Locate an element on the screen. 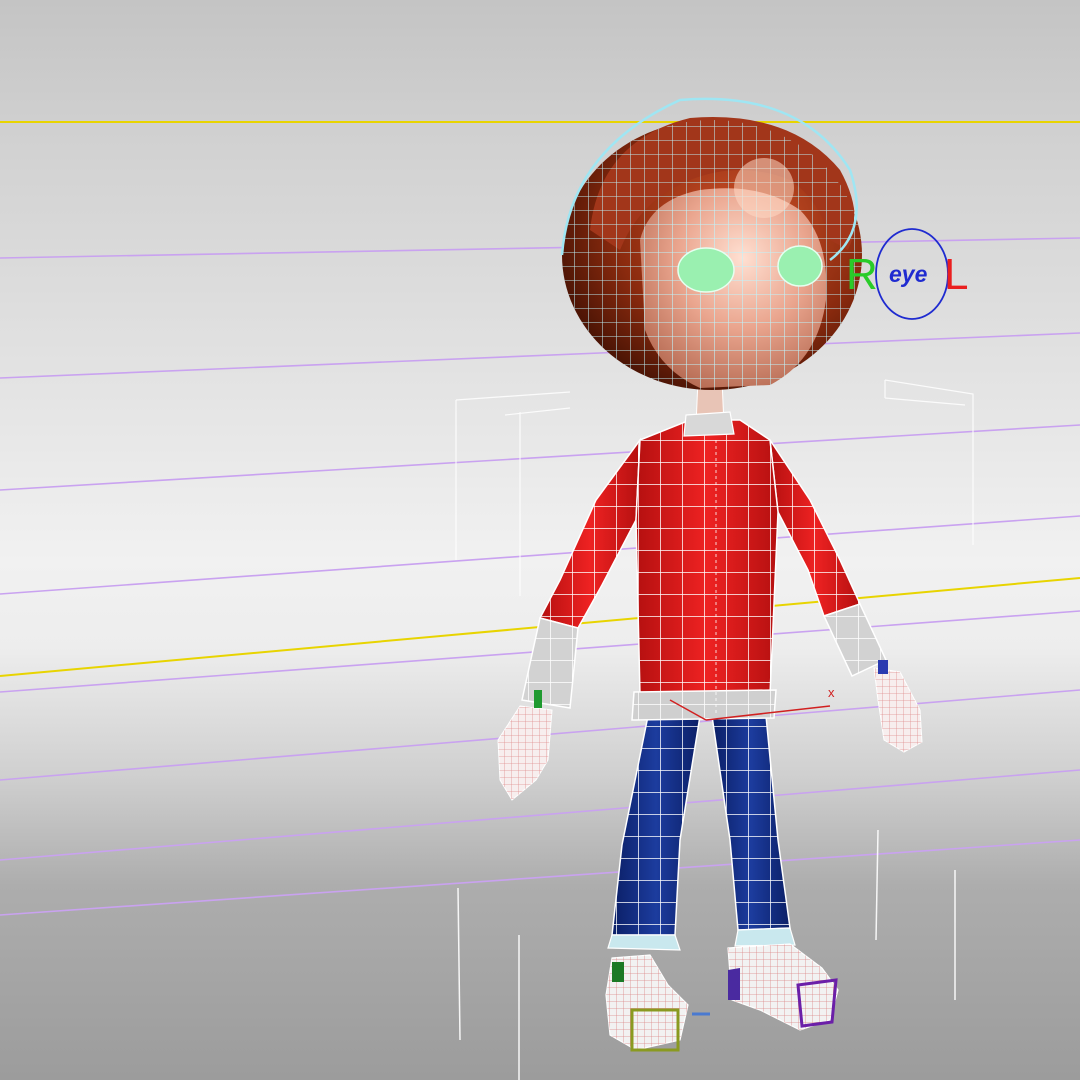  eye-control-label-center: eye is located at coordinates (908, 274).